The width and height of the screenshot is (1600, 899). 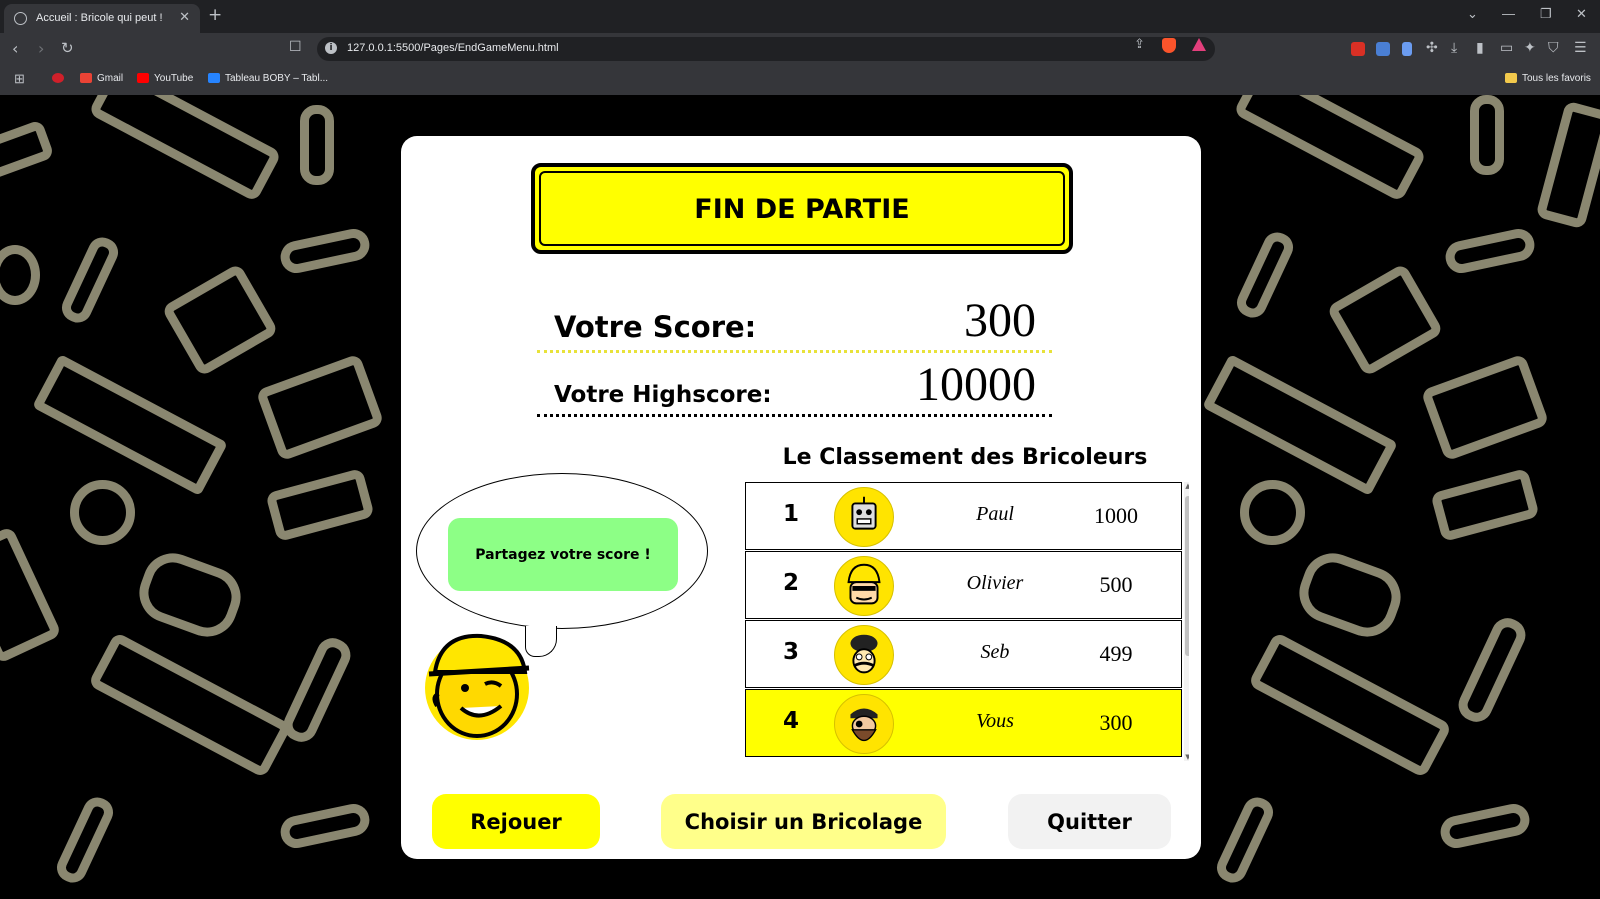 What do you see at coordinates (1000, 320) in the screenshot?
I see `score-value: 300` at bounding box center [1000, 320].